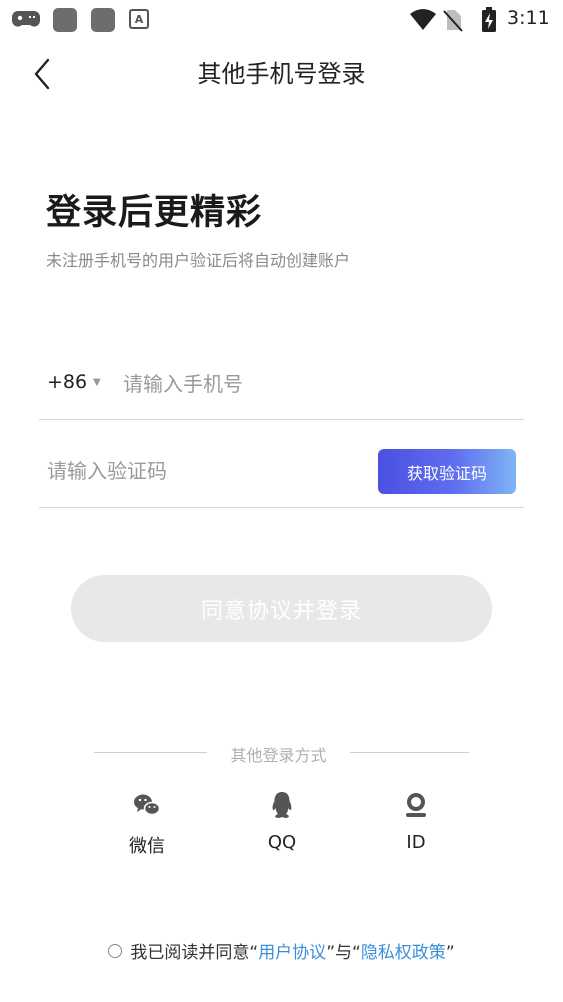  I want to click on privacy-policy-link: 隐私权政策, so click(403, 953).